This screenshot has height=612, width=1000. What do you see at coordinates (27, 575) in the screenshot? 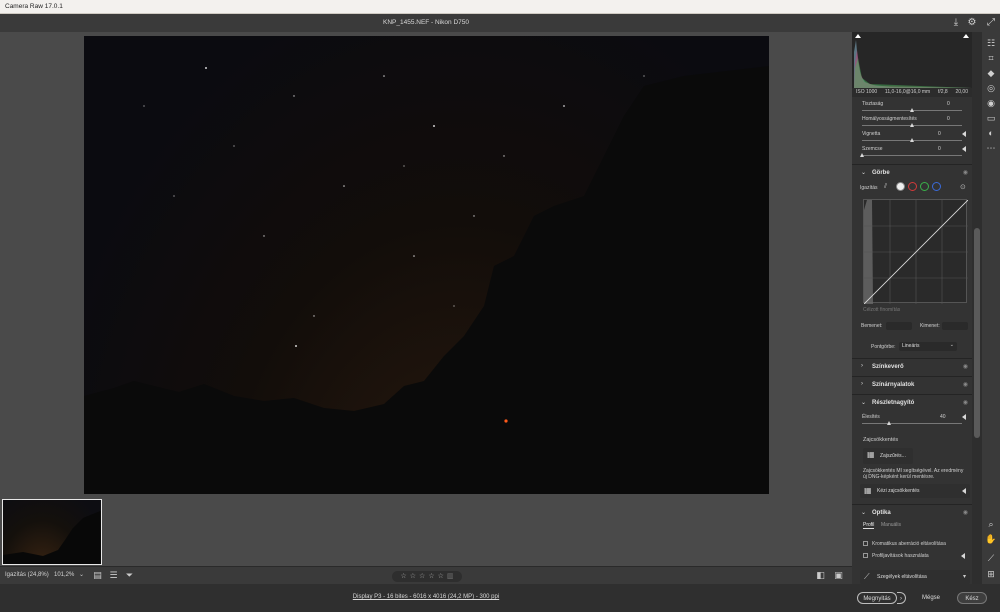
I see `zoom-fit-label: Igazítás (24,8%)` at bounding box center [27, 575].